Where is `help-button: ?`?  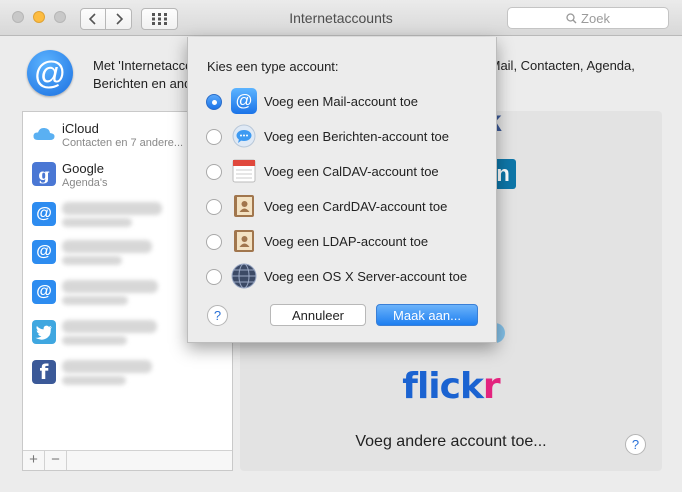 help-button: ? is located at coordinates (635, 444).